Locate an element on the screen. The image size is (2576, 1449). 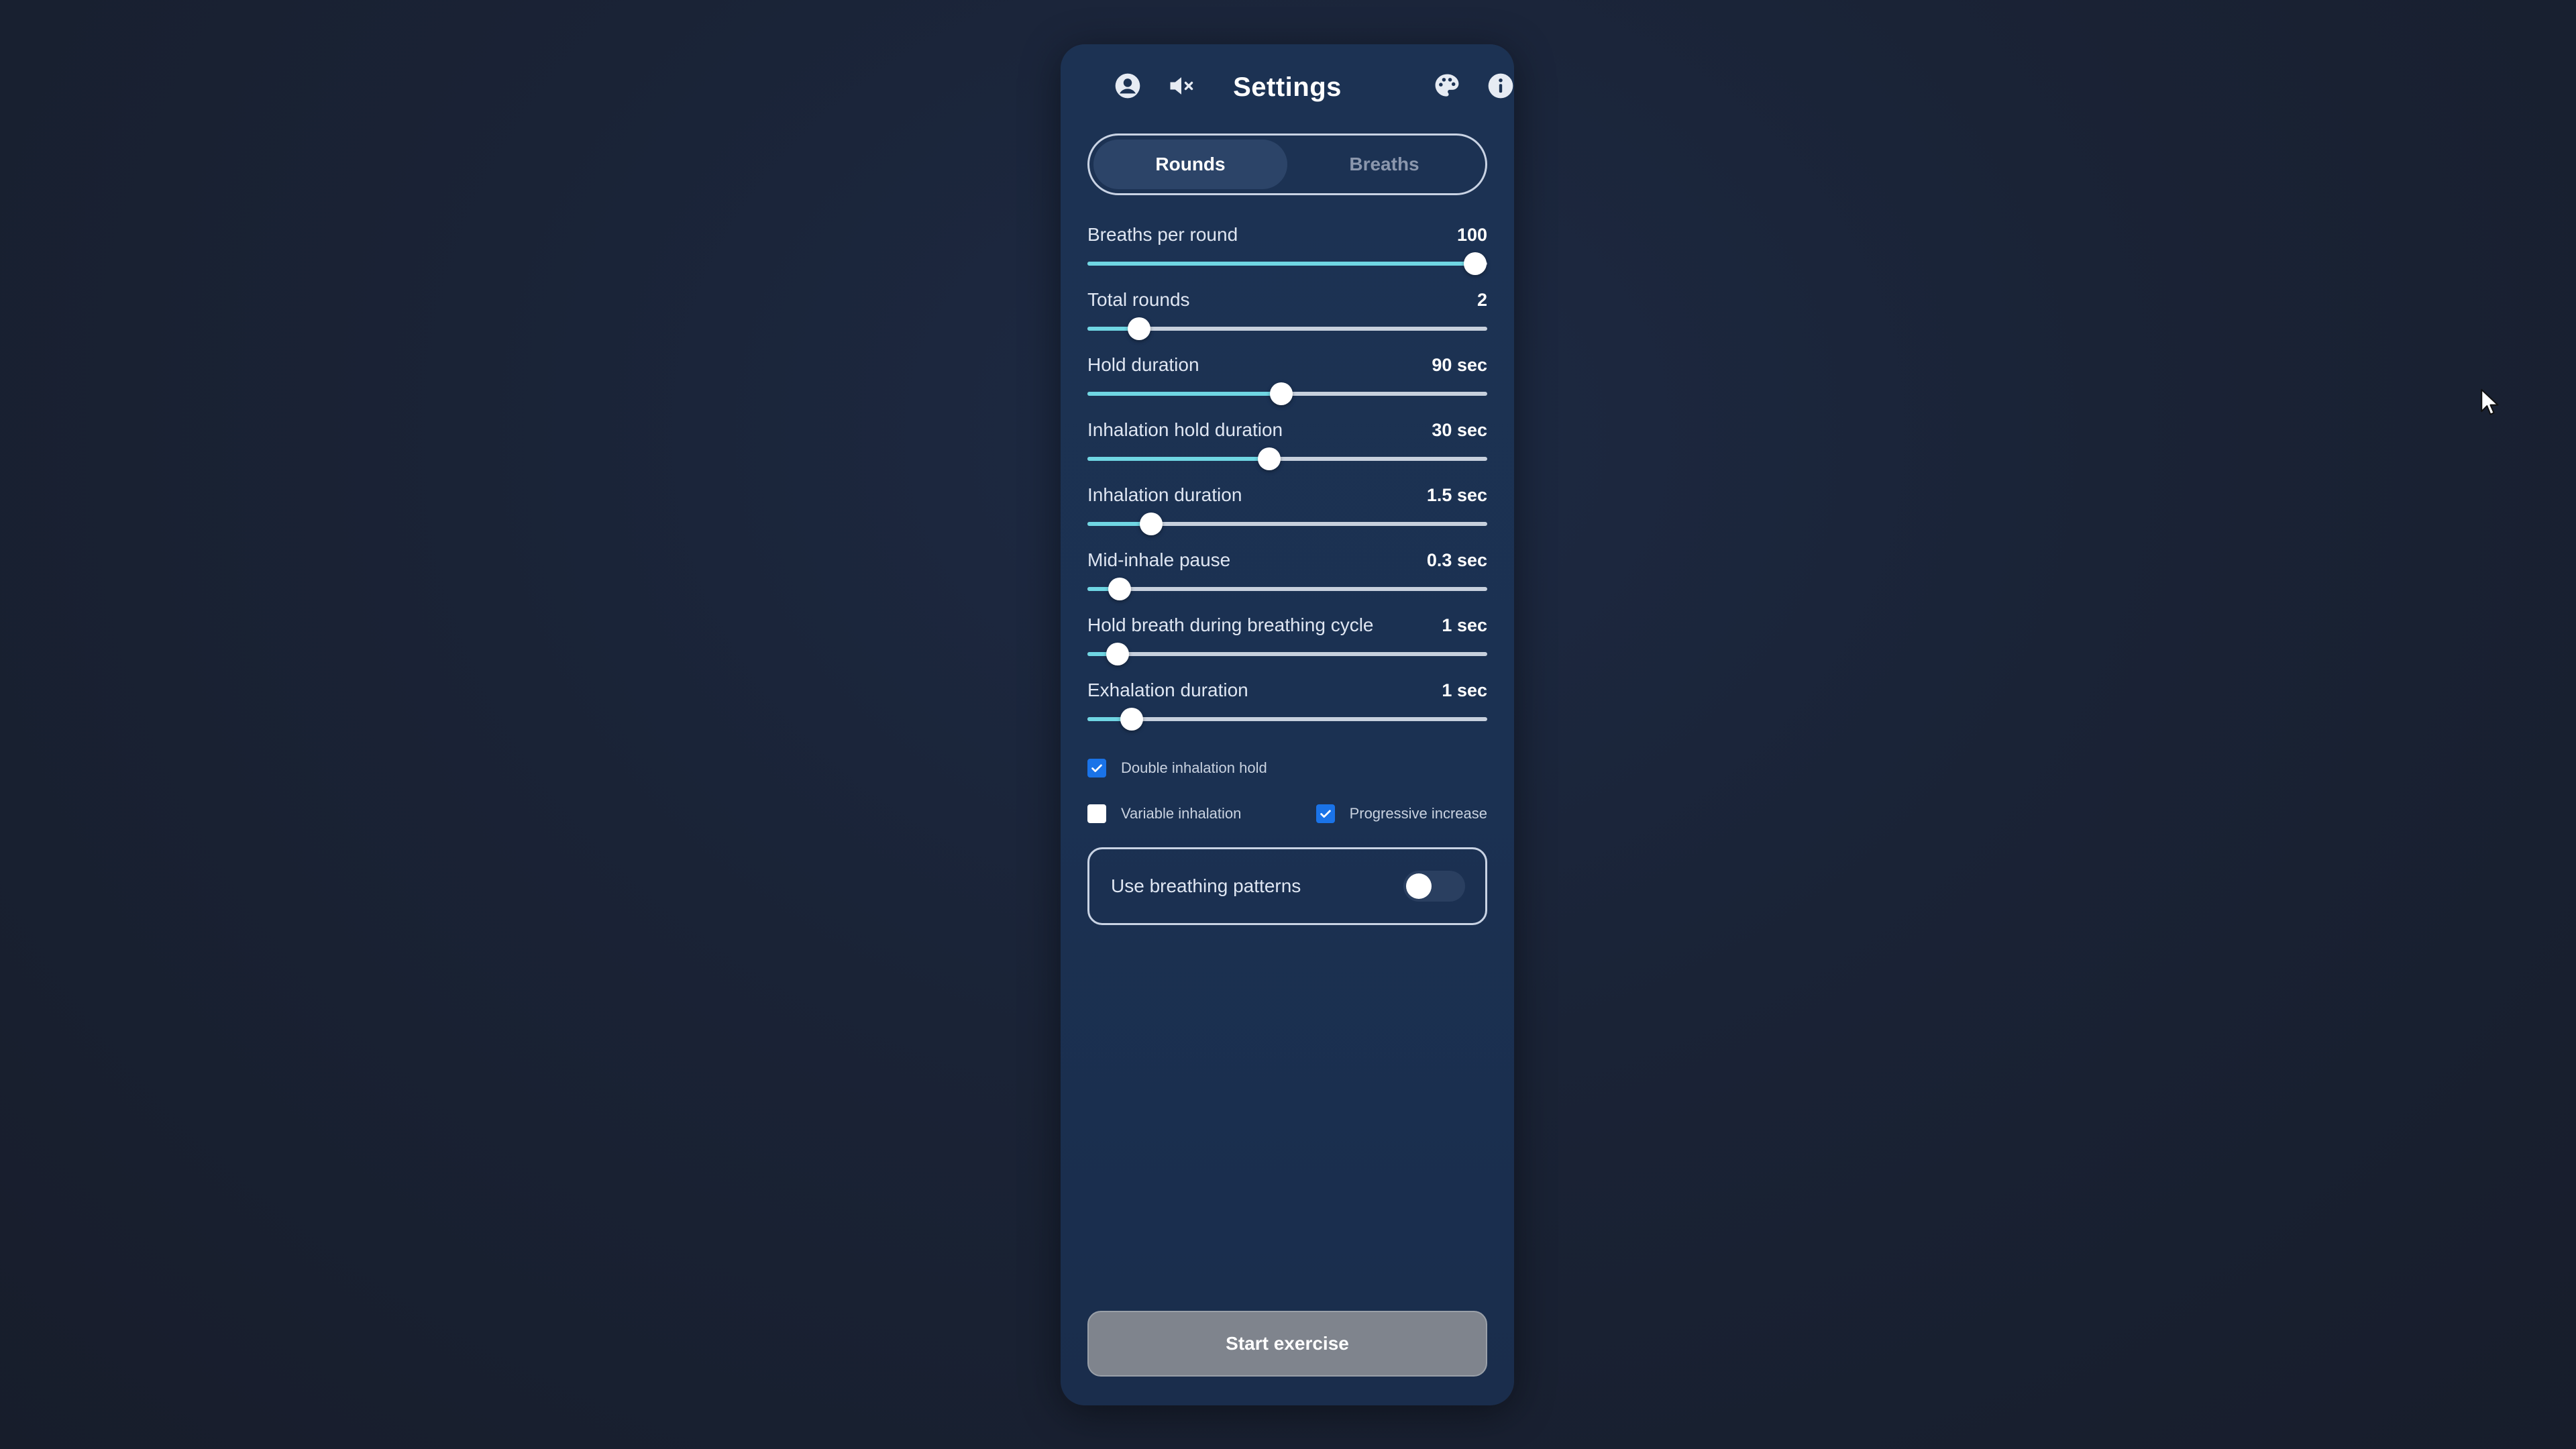
slider-value: 90 sec is located at coordinates (1459, 364).